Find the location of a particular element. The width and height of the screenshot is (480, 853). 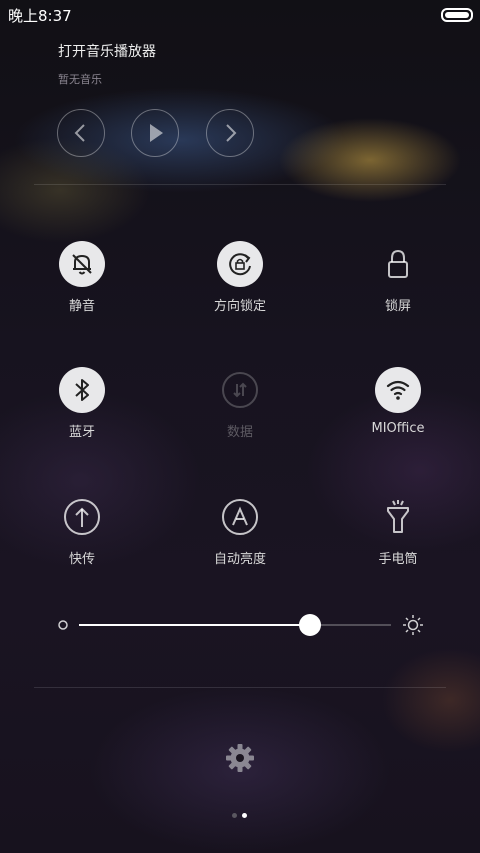

upload-icon is located at coordinates (82, 517).